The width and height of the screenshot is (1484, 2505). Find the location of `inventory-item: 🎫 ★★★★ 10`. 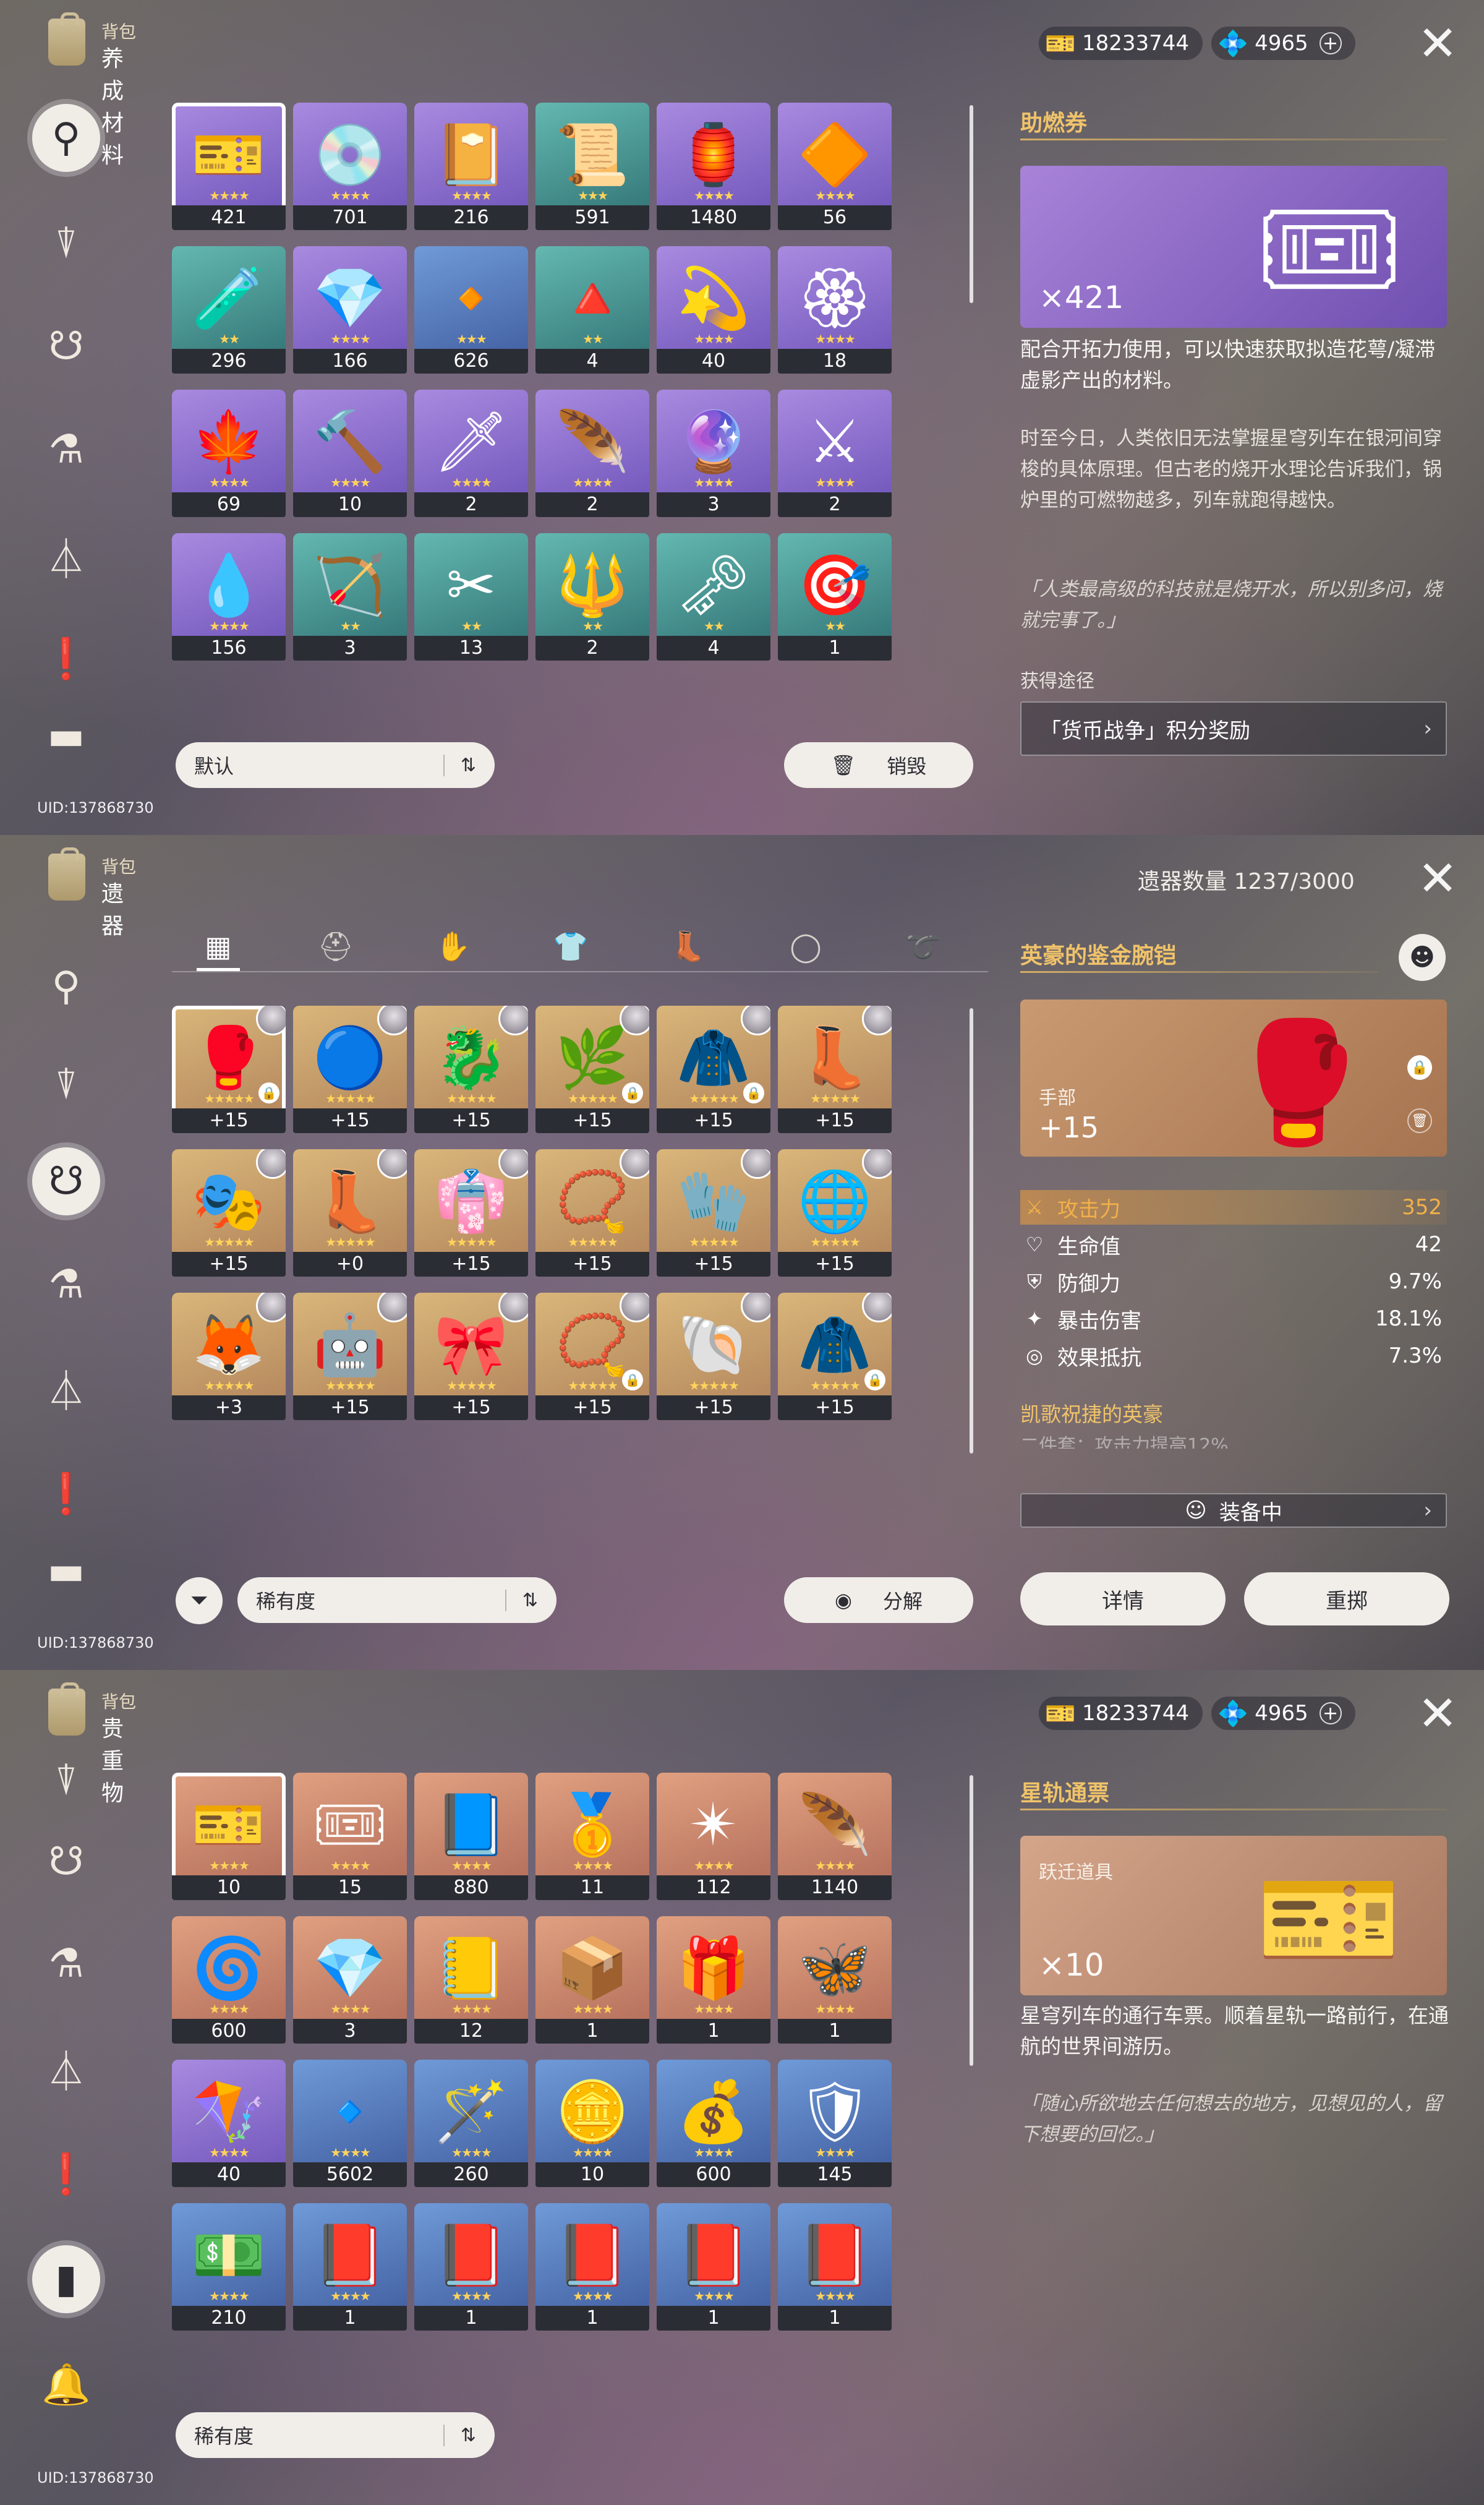

inventory-item: 🎫 ★★★★ 10 is located at coordinates (229, 1836).